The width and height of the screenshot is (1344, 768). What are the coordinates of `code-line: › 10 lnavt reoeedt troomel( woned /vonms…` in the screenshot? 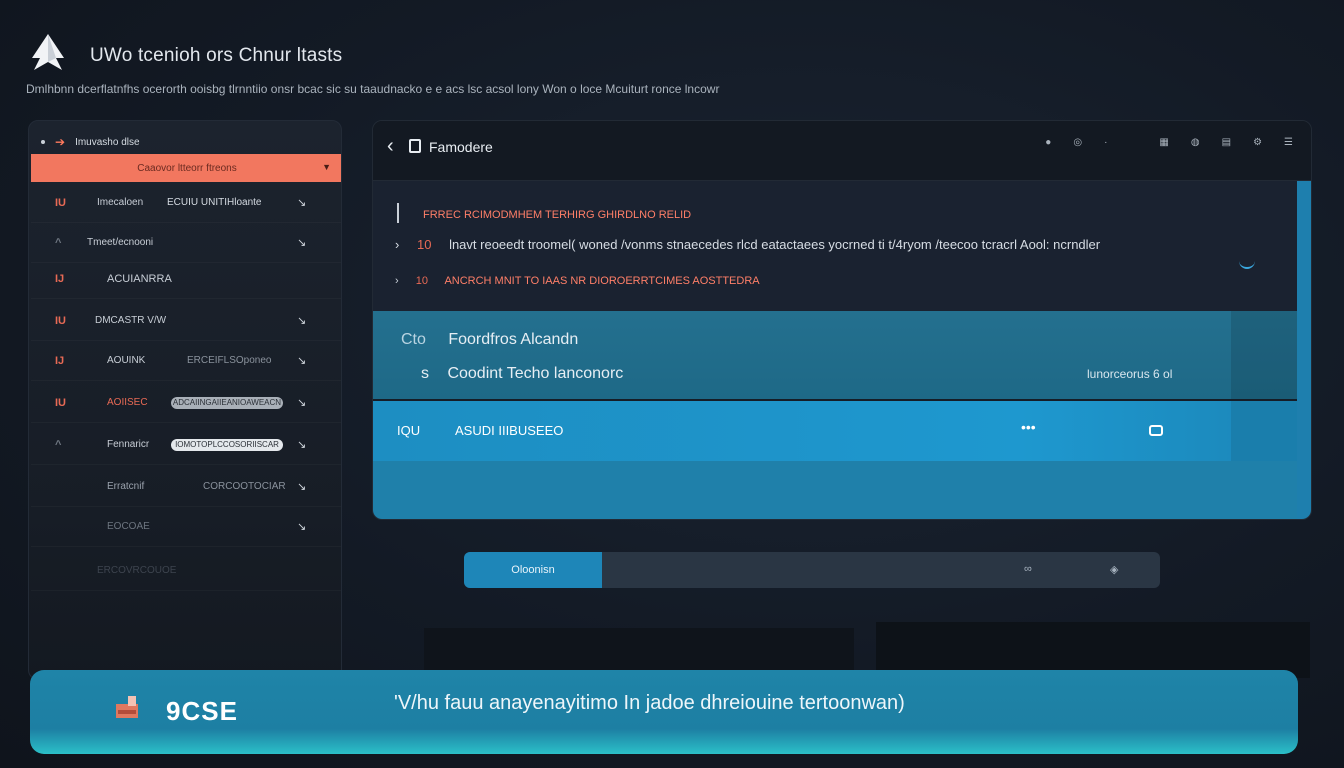 It's located at (747, 244).